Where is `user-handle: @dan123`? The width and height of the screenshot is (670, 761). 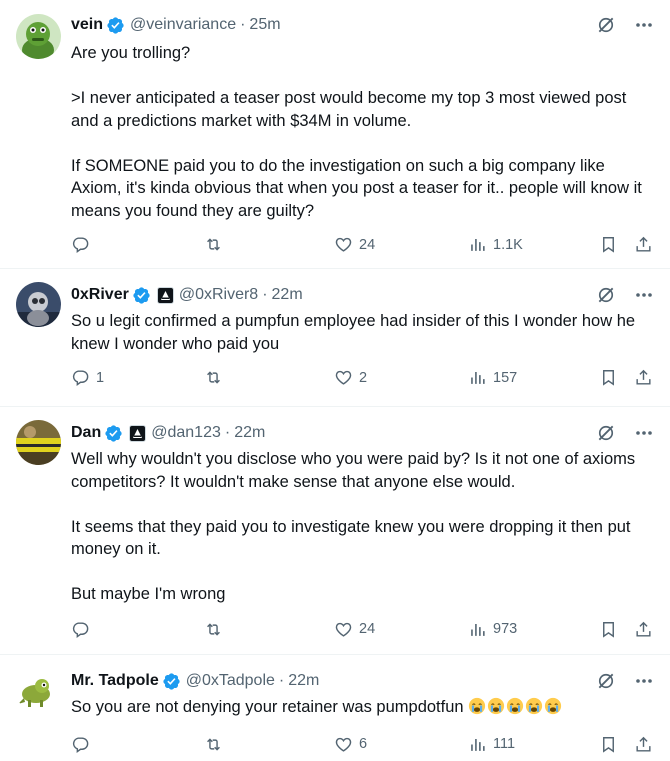 user-handle: @dan123 is located at coordinates (186, 433).